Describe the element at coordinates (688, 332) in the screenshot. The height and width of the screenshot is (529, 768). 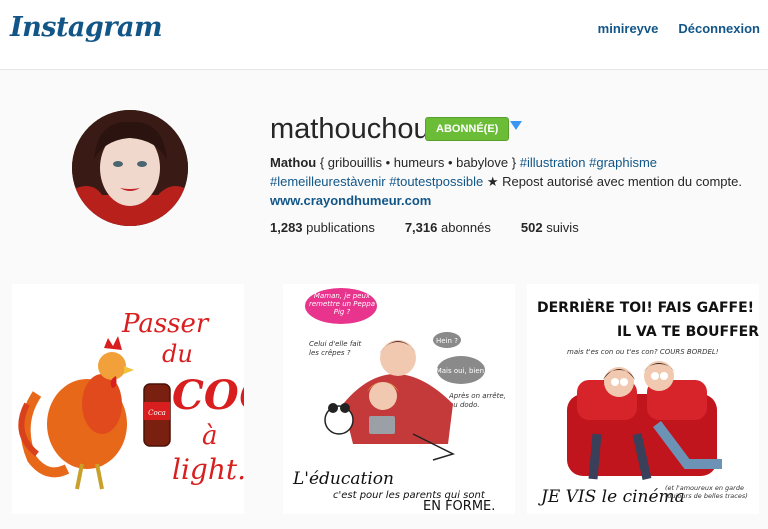
I see `post-caption-text: IL VA TE BOUFFER!` at that location.